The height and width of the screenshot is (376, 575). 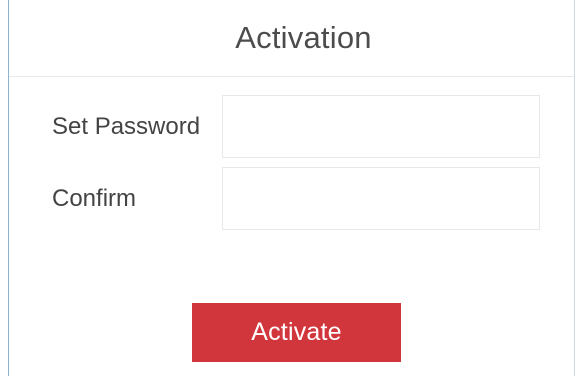 What do you see at coordinates (126, 126) in the screenshot?
I see `set-password-label: Set Password` at bounding box center [126, 126].